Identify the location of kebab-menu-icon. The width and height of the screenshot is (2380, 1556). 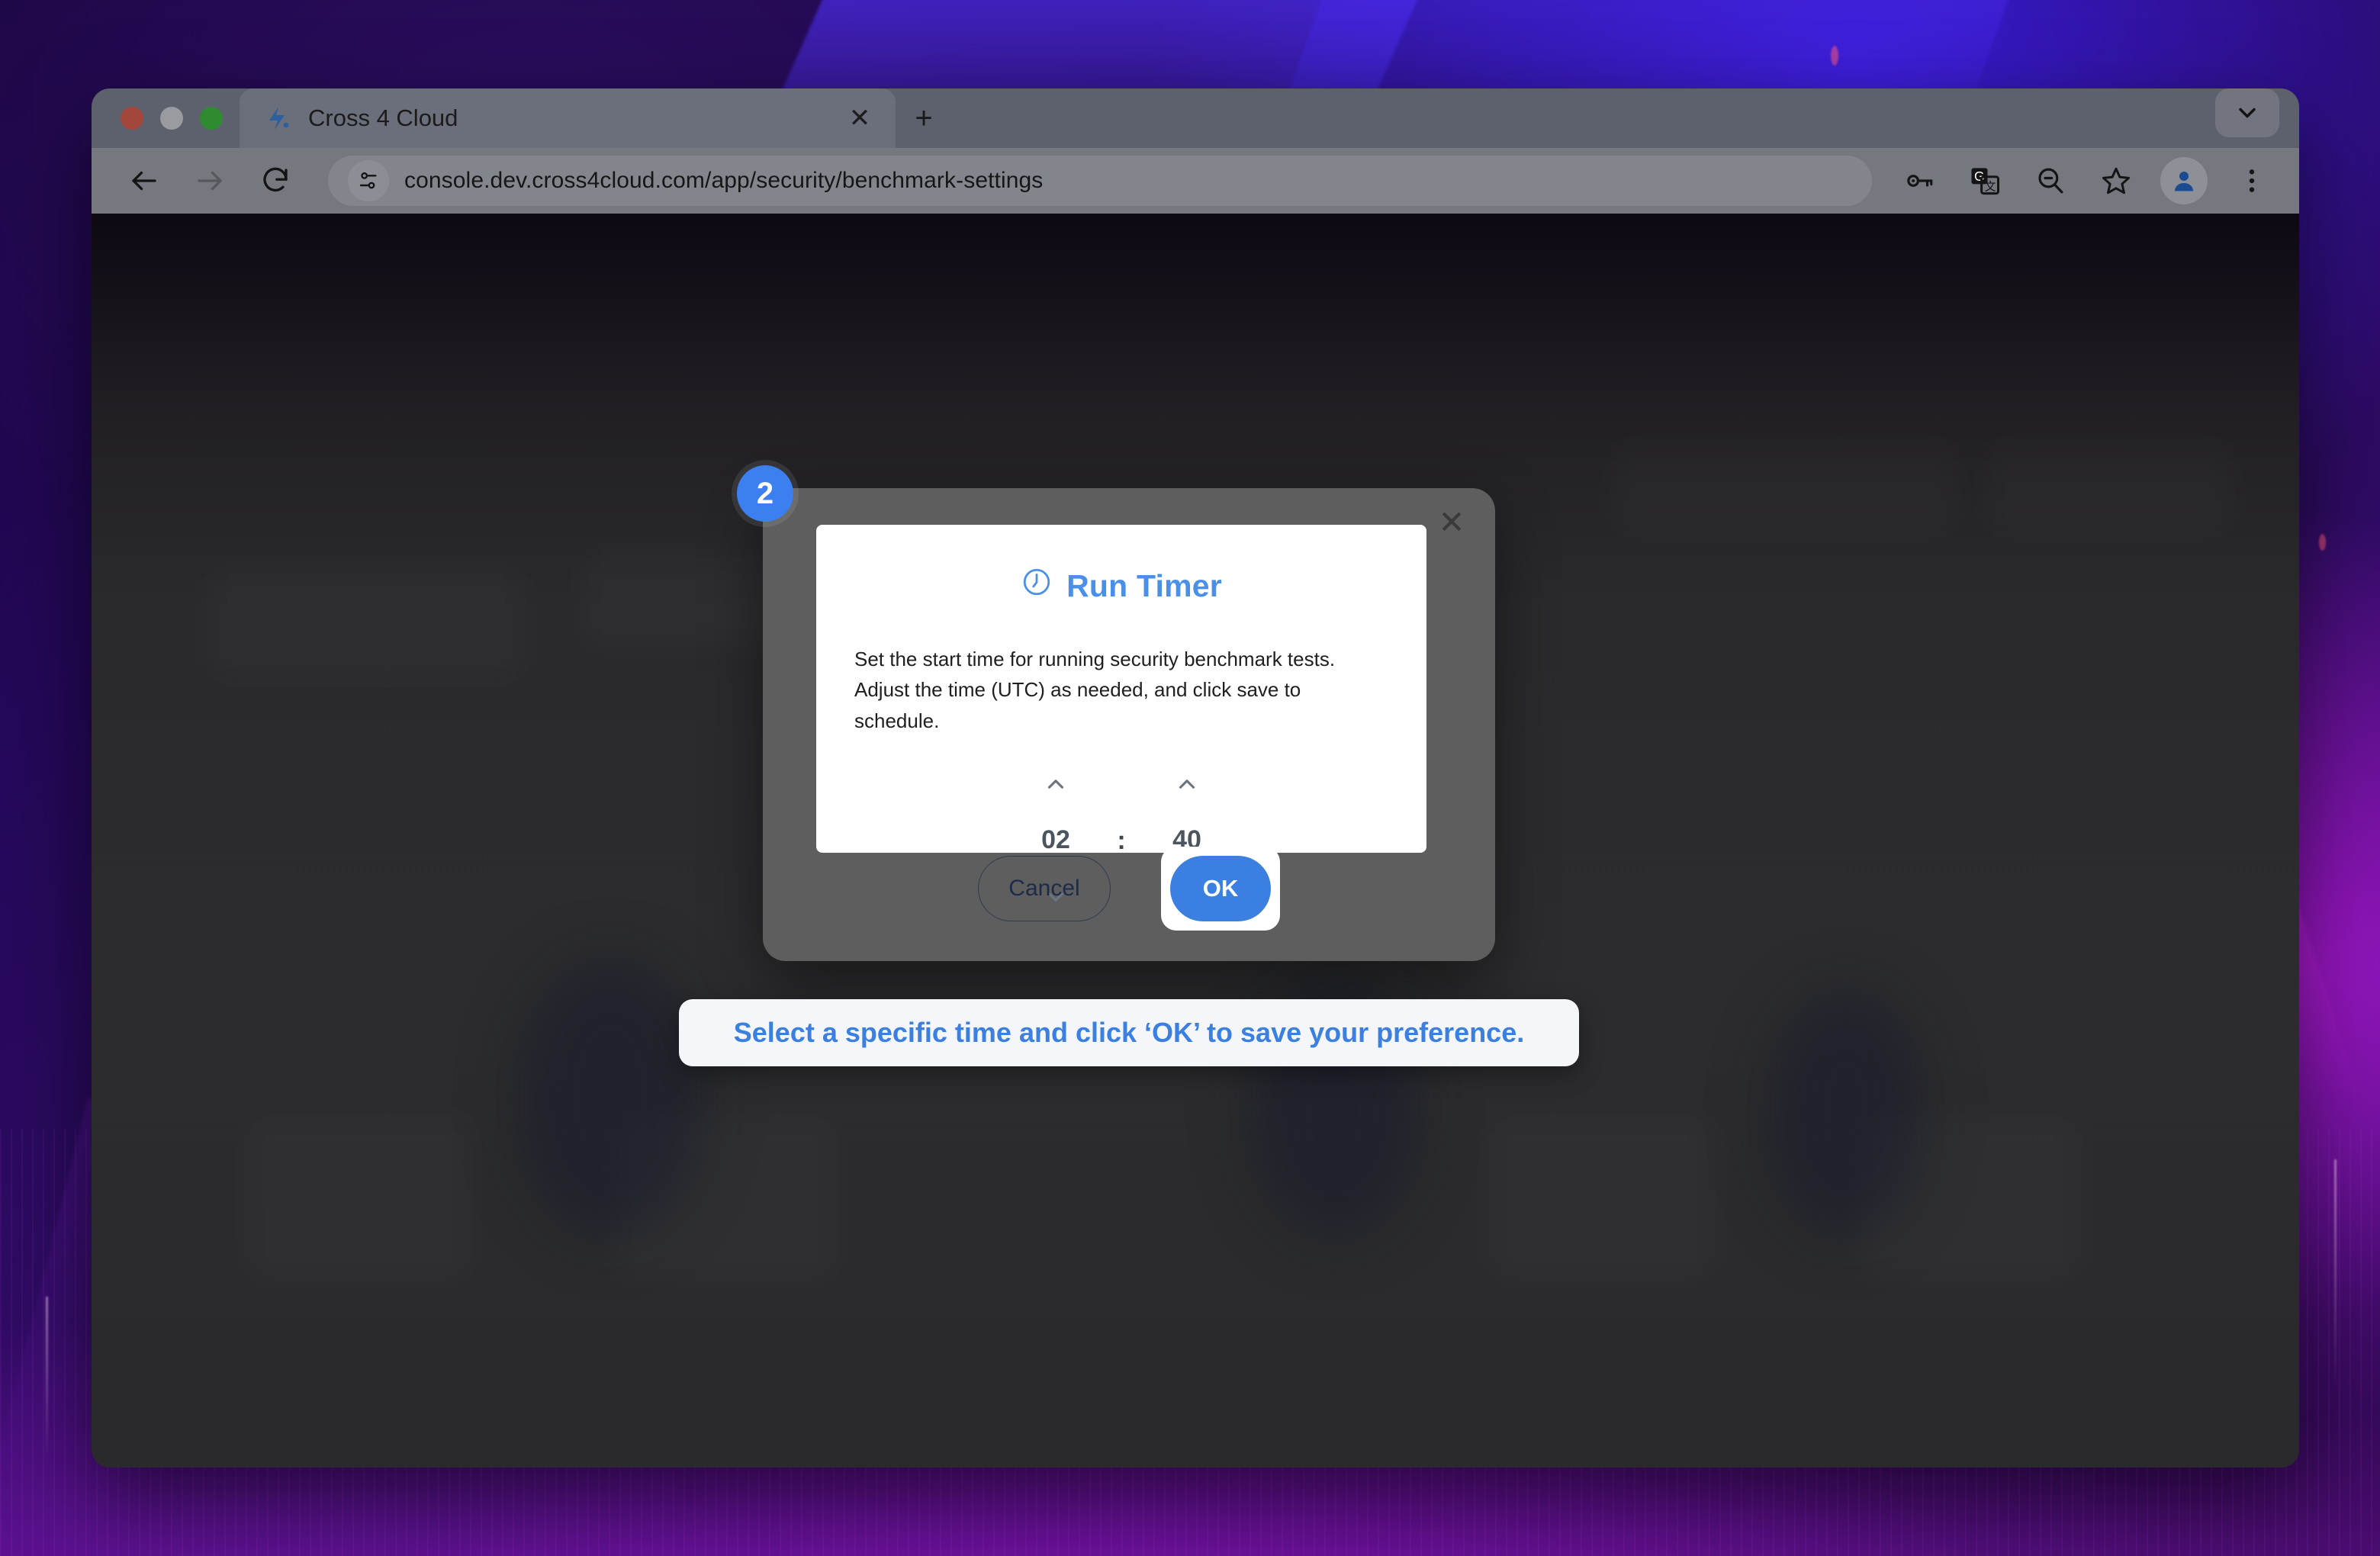
(2251, 180).